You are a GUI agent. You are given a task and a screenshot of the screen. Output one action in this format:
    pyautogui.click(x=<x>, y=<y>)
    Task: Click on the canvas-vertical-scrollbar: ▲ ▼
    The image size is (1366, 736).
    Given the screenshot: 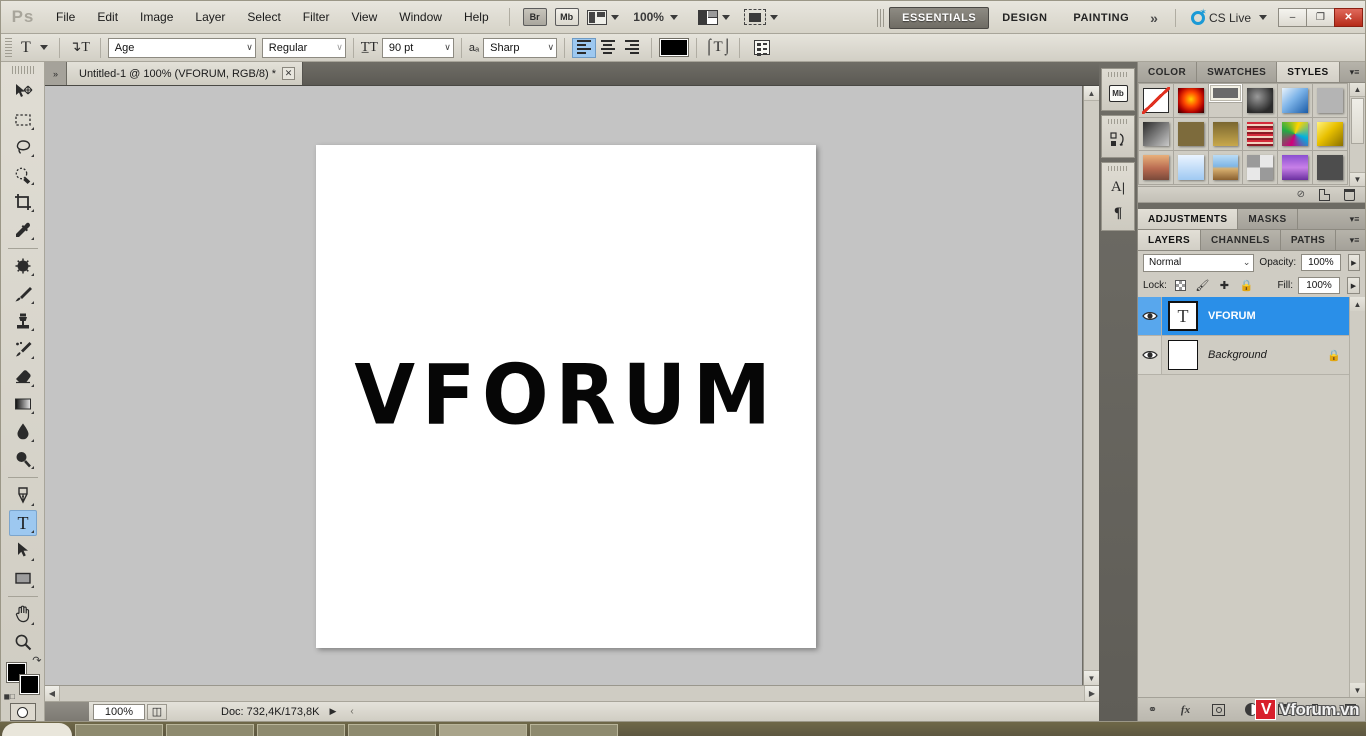 What is the action you would take?
    pyautogui.click(x=1091, y=385)
    